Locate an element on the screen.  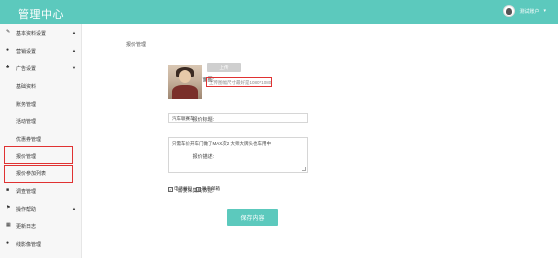
flag-icon: ⚑ is located at coordinates (8, 207).